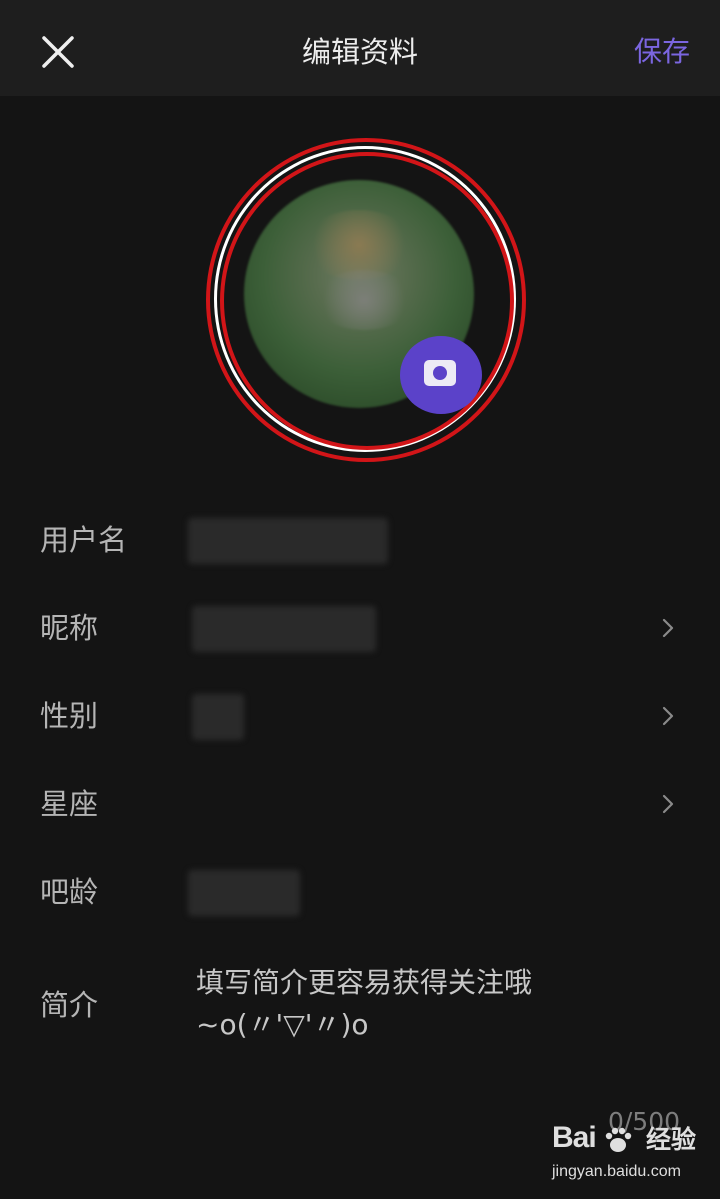  Describe the element at coordinates (618, 1139) in the screenshot. I see `paw-icon` at that location.